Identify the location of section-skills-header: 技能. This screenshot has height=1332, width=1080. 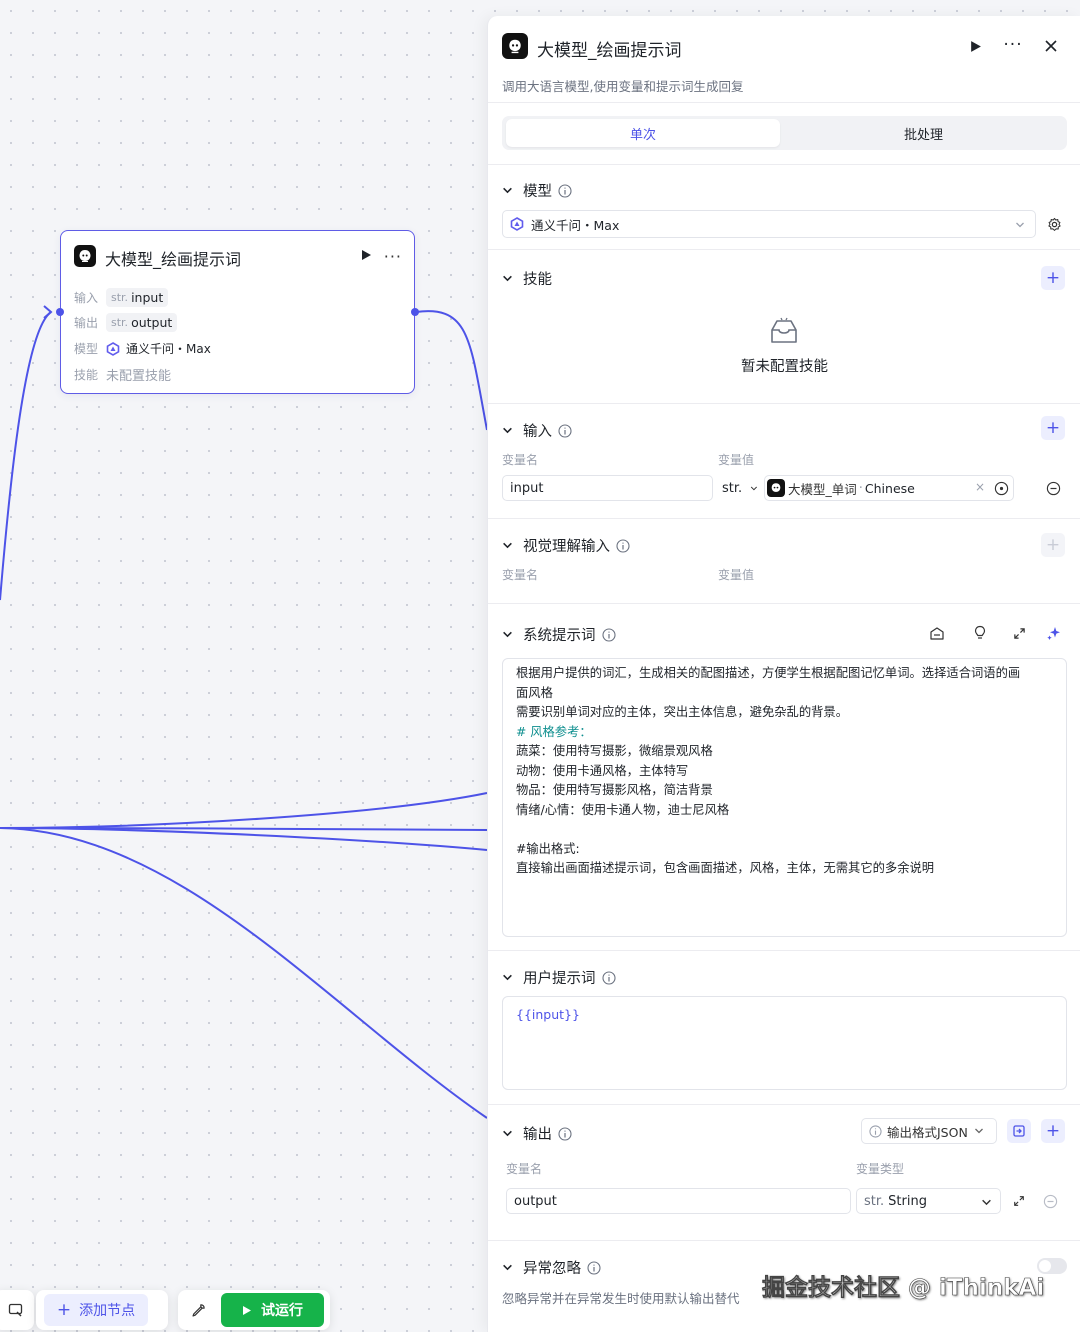
(527, 278).